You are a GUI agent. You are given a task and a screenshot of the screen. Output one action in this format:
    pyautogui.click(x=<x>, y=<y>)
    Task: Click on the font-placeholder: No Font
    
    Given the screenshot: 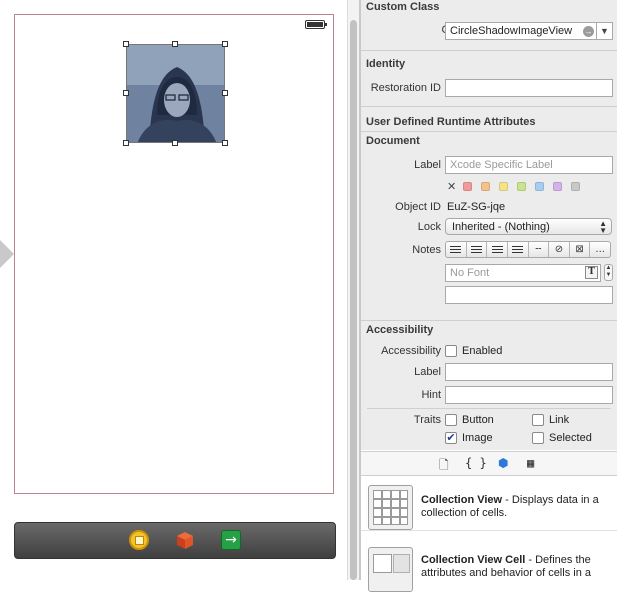 What is the action you would take?
    pyautogui.click(x=470, y=273)
    